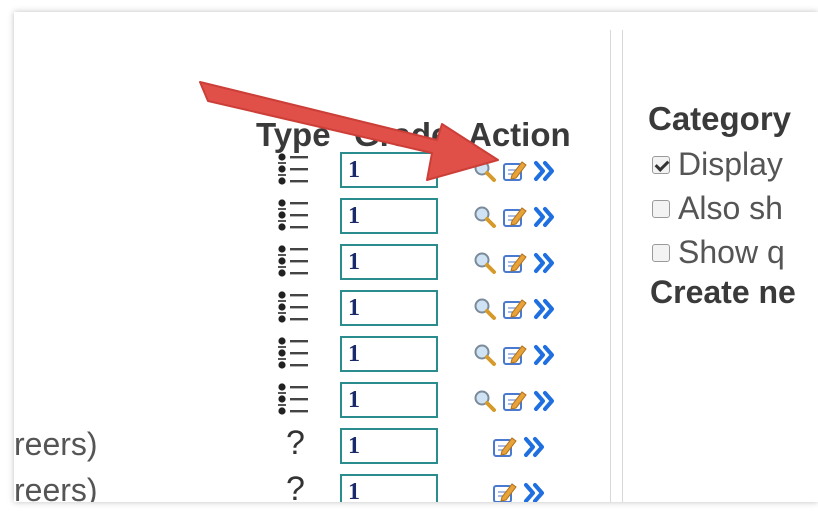 This screenshot has height=512, width=818. What do you see at coordinates (293, 134) in the screenshot?
I see `type-column-header: Type` at bounding box center [293, 134].